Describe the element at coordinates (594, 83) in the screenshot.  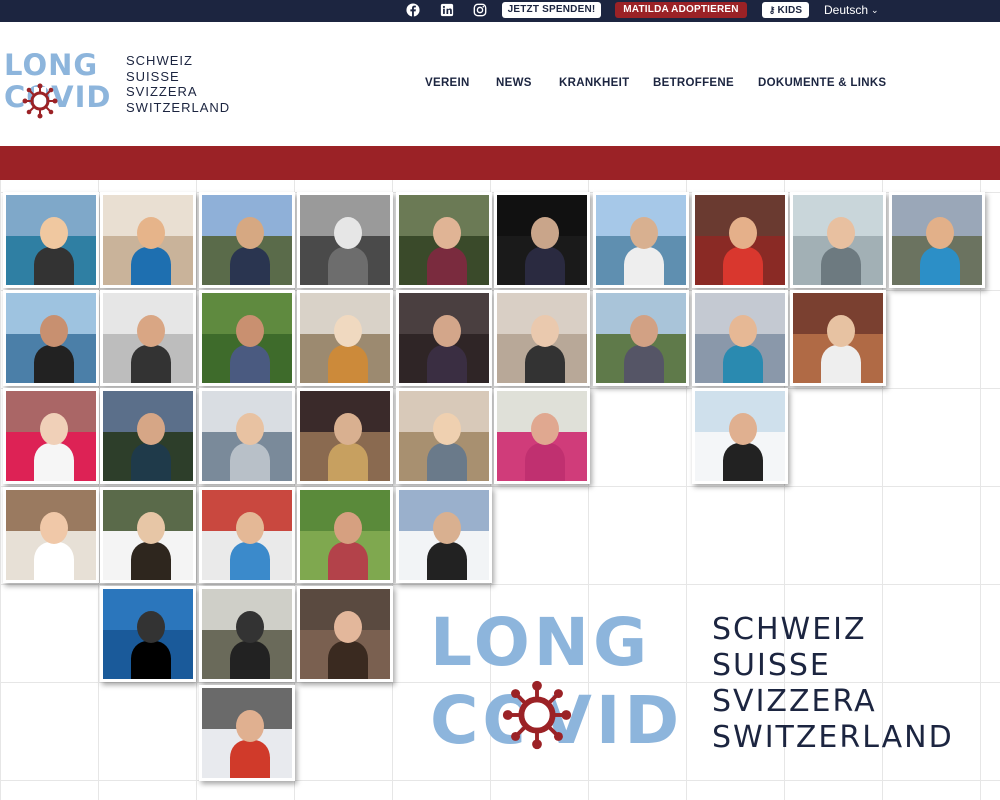
I see `nav-krankheit: KRANKHEIT` at that location.